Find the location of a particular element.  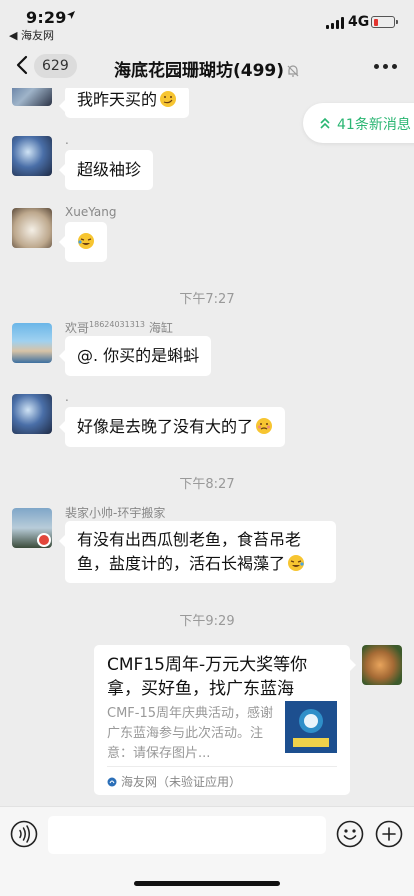

sender-name: 欢哥18624031313 海缸 is located at coordinates (119, 327).